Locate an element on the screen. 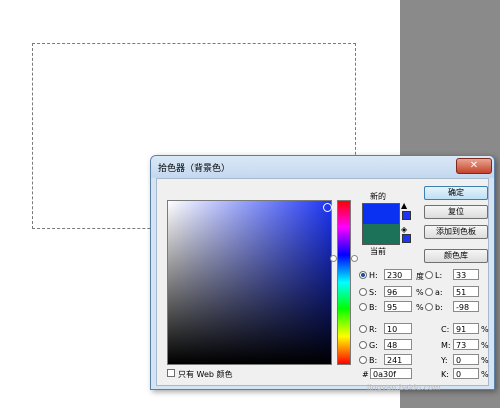 The width and height of the screenshot is (500, 408). close-icon: ✕ is located at coordinates (474, 165).